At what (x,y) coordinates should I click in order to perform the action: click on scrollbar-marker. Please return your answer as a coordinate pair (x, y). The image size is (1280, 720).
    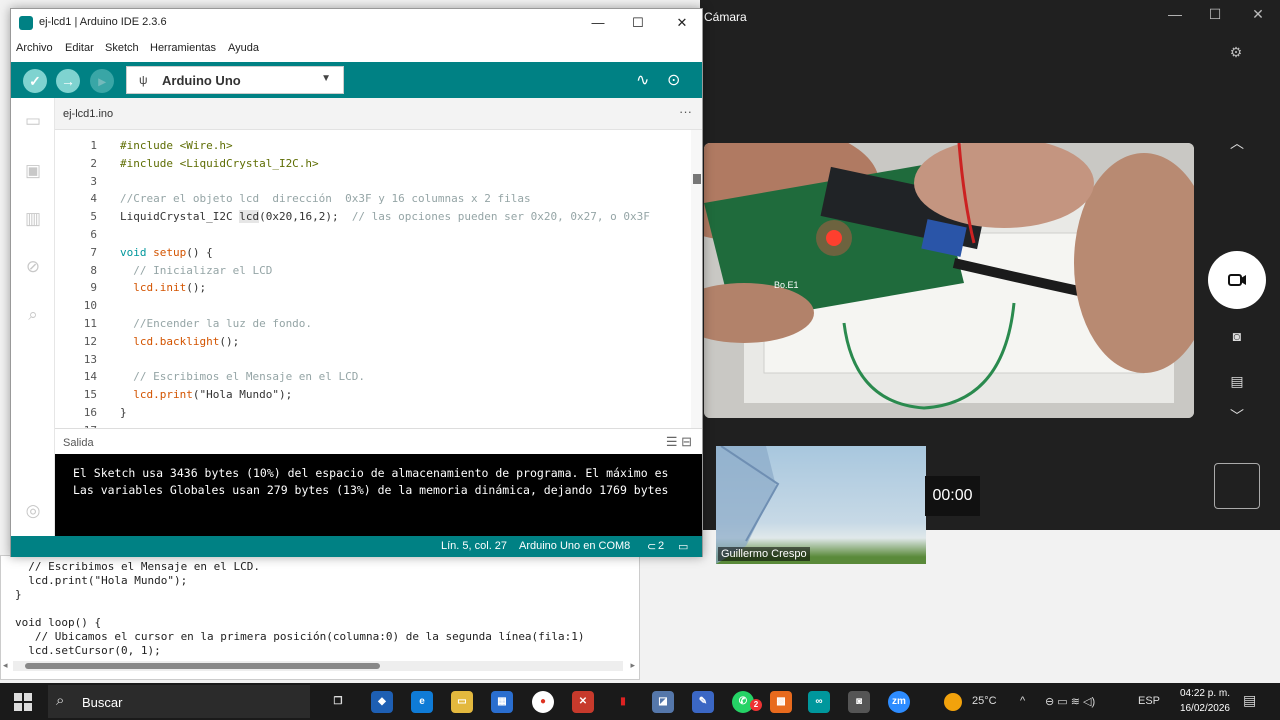
    Looking at the image, I should click on (697, 179).